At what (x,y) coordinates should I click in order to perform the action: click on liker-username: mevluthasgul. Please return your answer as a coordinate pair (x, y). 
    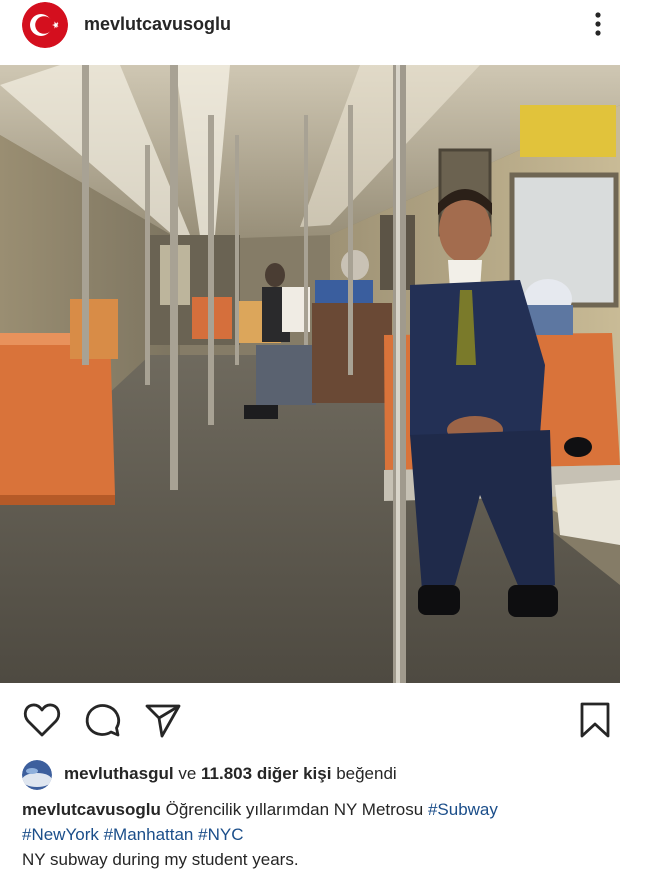
    Looking at the image, I should click on (119, 773).